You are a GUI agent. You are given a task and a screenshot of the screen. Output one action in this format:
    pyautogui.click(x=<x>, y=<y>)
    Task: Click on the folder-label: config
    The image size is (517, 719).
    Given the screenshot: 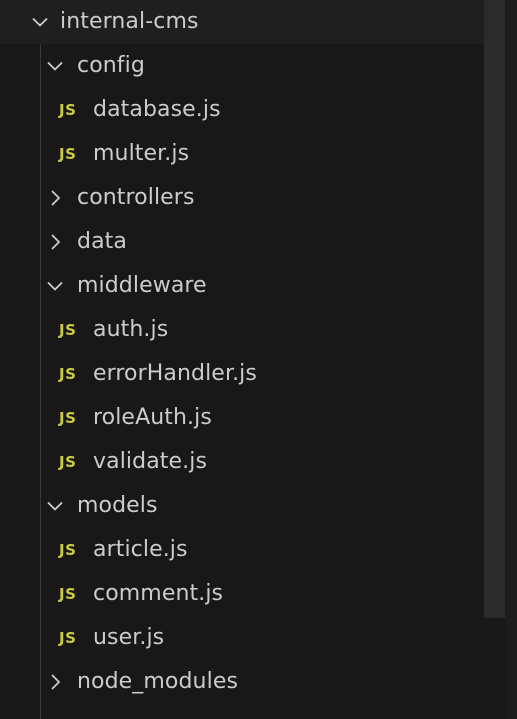 What is the action you would take?
    pyautogui.click(x=111, y=65)
    